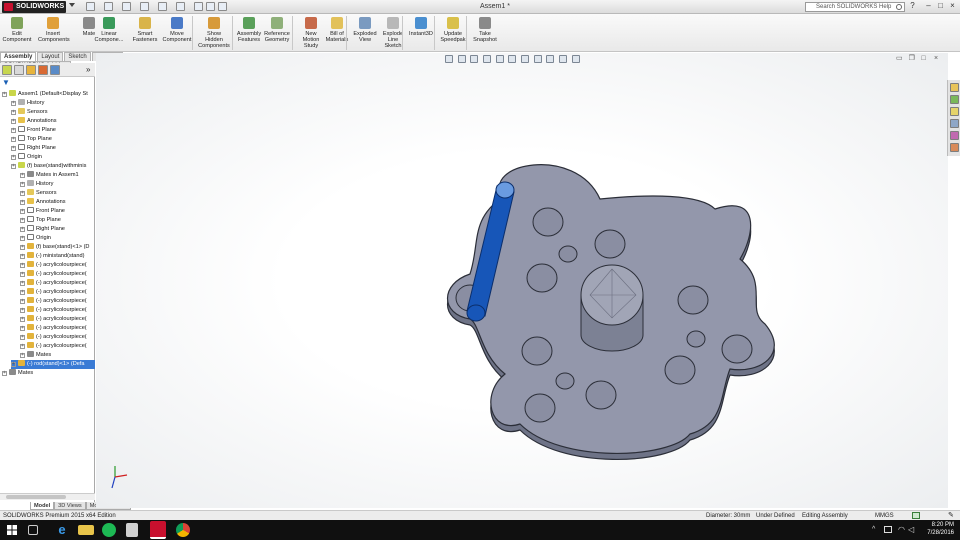  I want to click on ribbon-button-4: Smart Fasteners, so click(145, 33).